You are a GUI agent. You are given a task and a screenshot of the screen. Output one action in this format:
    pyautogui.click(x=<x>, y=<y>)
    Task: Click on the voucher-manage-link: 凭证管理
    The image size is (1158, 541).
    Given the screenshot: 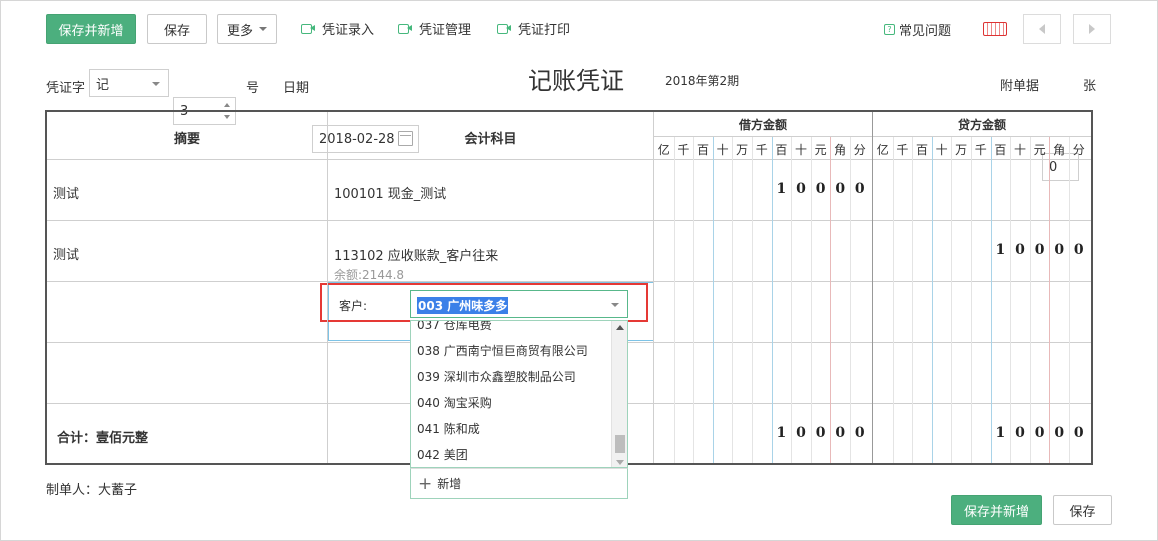 What is the action you would take?
    pyautogui.click(x=435, y=28)
    